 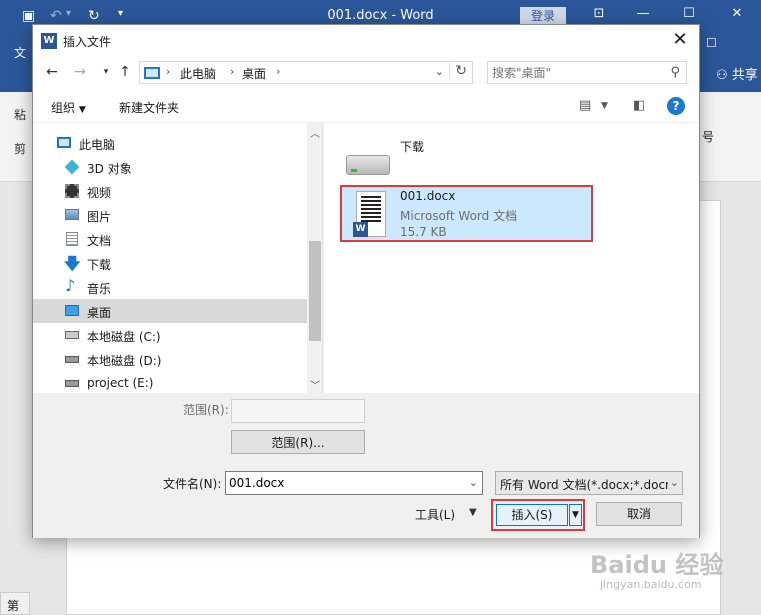 I want to click on view-options-icon: ▤, so click(x=585, y=105).